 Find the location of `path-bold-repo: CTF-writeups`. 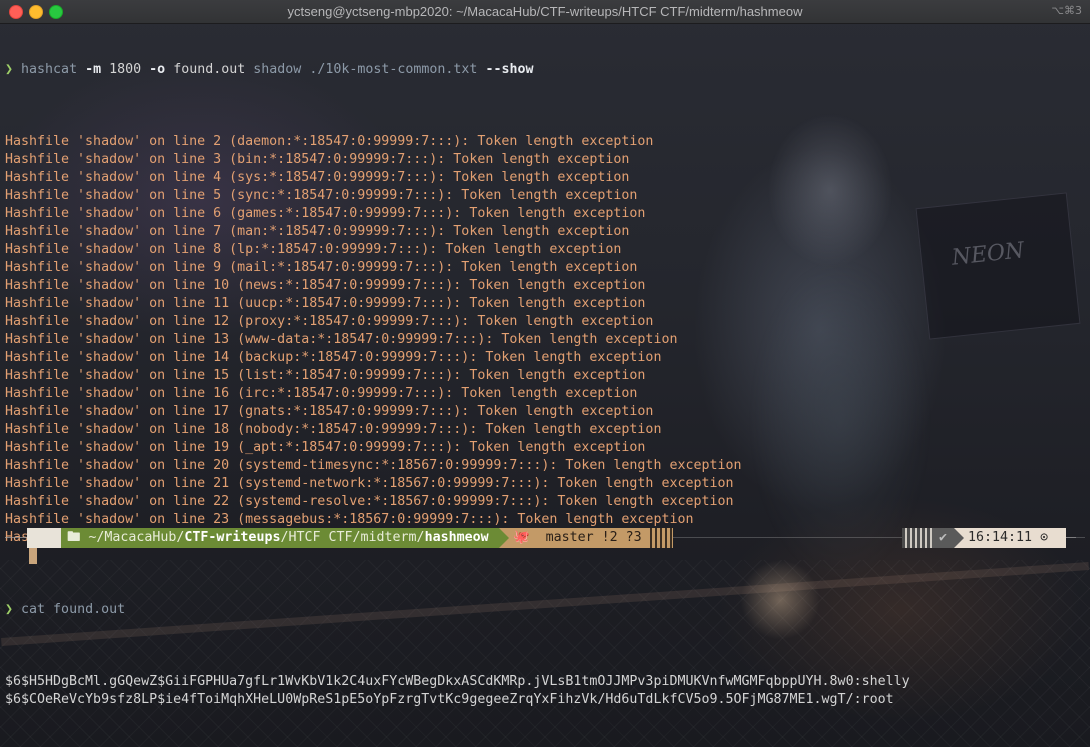

path-bold-repo: CTF-writeups is located at coordinates (232, 537).